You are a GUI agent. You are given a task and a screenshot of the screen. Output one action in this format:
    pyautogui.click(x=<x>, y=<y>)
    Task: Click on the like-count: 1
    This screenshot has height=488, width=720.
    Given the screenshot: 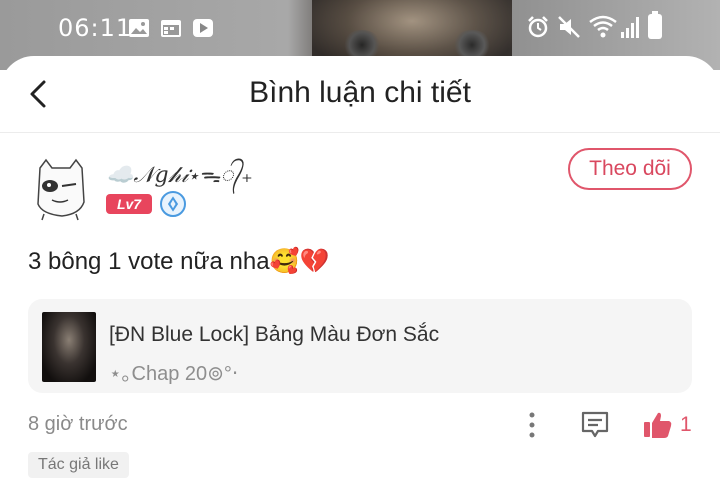 What is the action you would take?
    pyautogui.click(x=686, y=424)
    